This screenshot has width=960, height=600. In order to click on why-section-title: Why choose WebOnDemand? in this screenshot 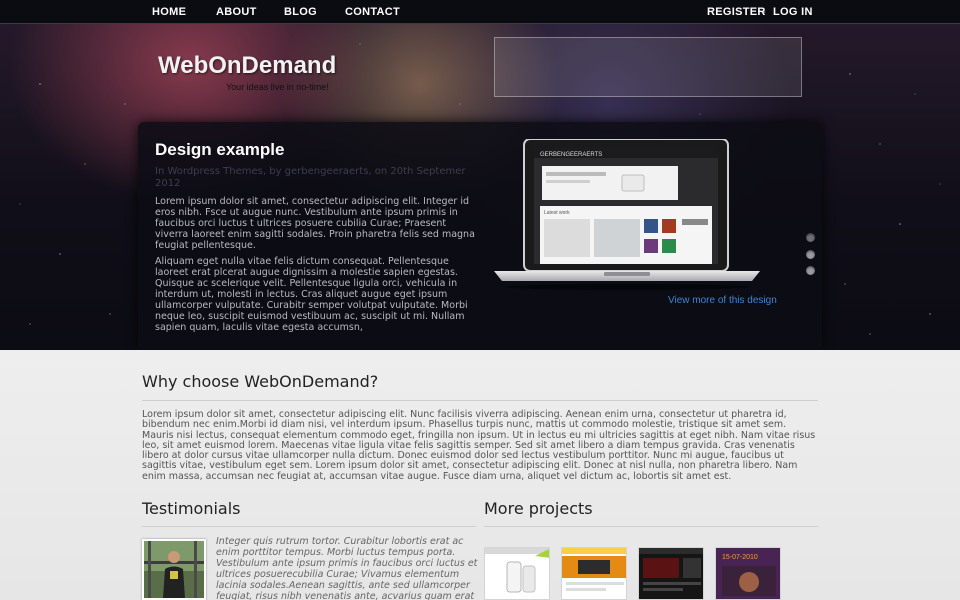, I will do `click(260, 381)`.